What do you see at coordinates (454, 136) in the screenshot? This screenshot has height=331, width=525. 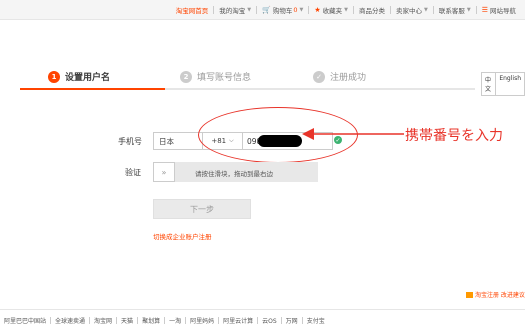 I see `annotation-text: 携帯番号を入力` at bounding box center [454, 136].